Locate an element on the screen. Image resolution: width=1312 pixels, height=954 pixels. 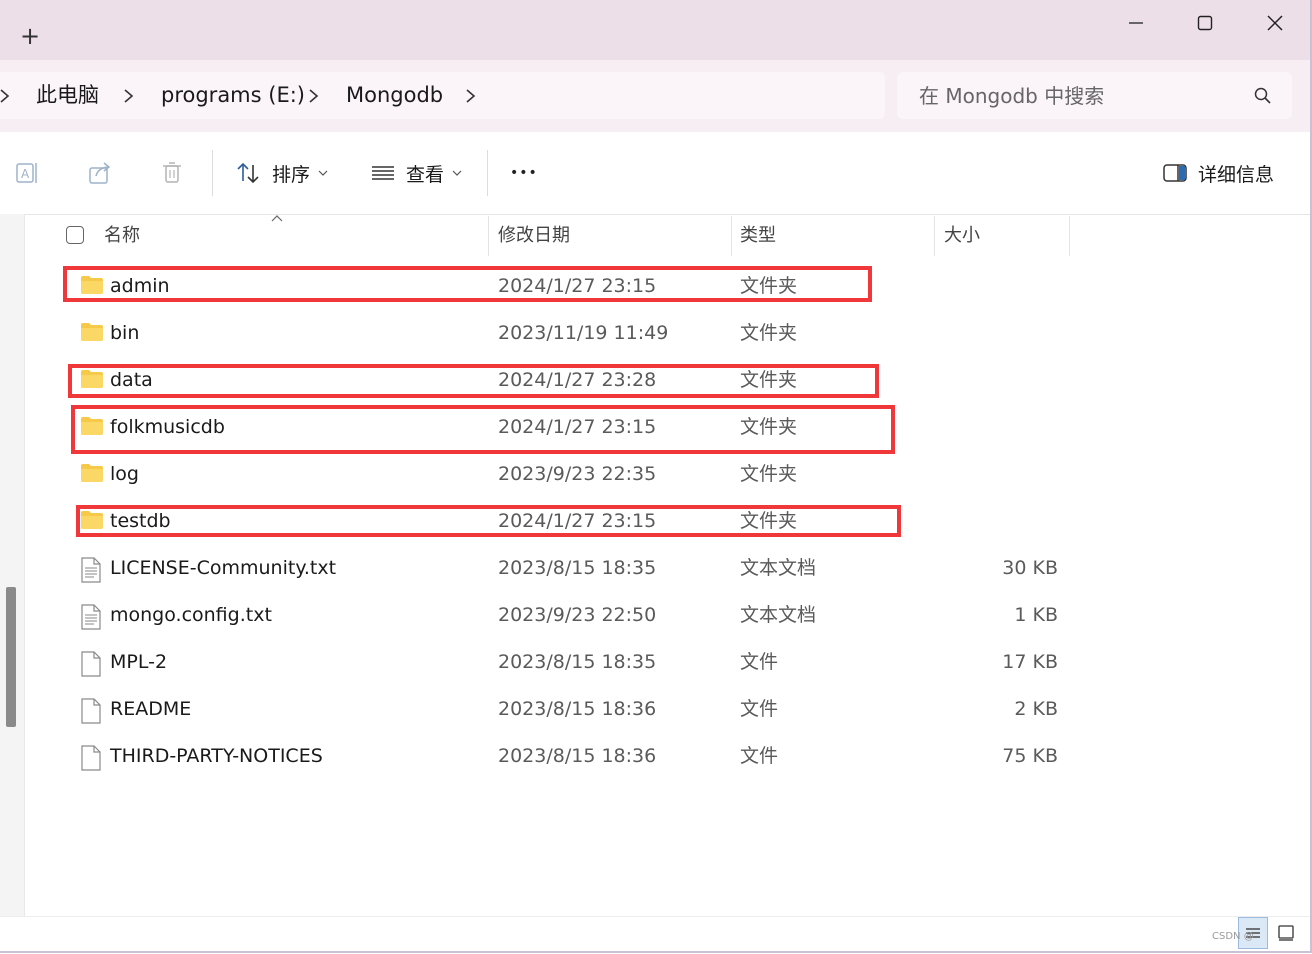
search-icon is located at coordinates (1263, 96).